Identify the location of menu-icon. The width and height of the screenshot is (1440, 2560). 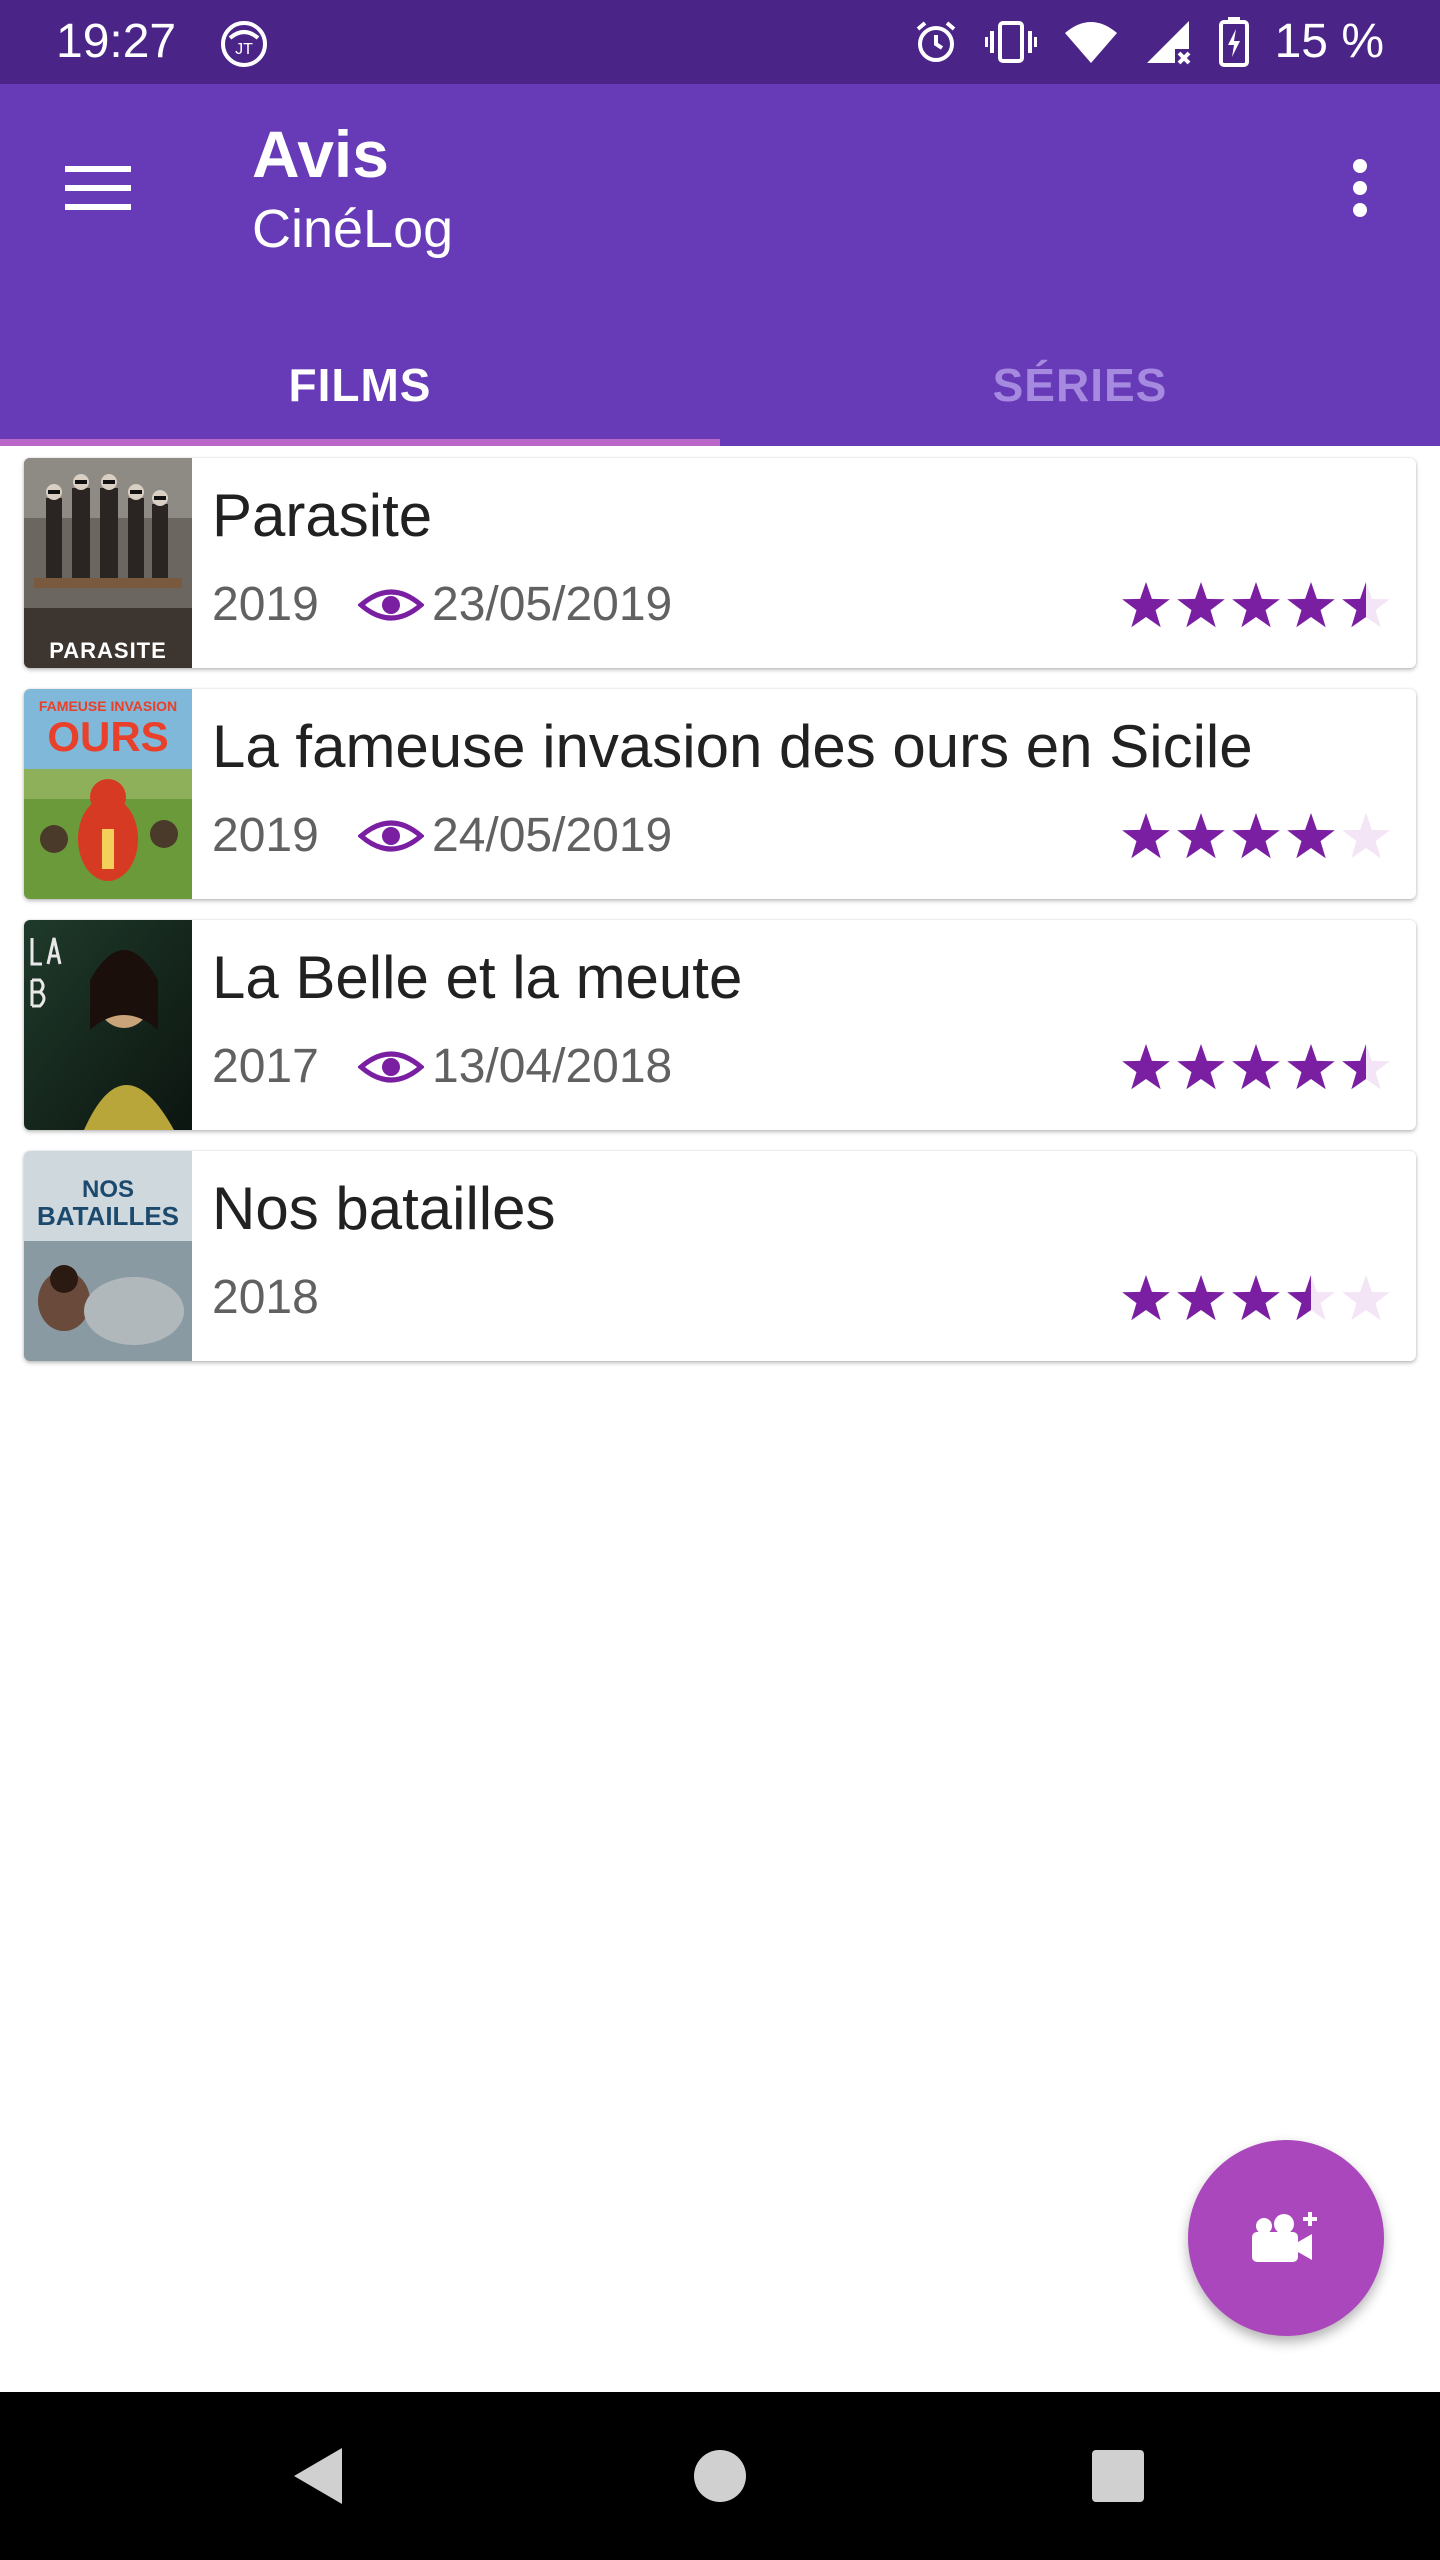
(98, 188).